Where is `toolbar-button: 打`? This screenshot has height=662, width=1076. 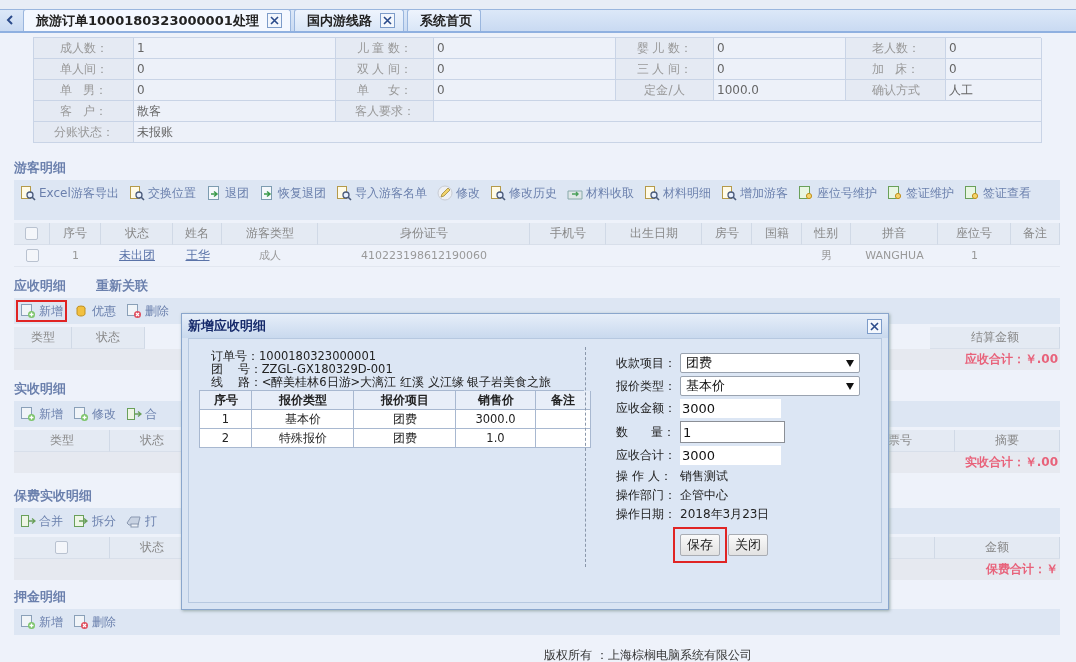
toolbar-button: 打 is located at coordinates (141, 521).